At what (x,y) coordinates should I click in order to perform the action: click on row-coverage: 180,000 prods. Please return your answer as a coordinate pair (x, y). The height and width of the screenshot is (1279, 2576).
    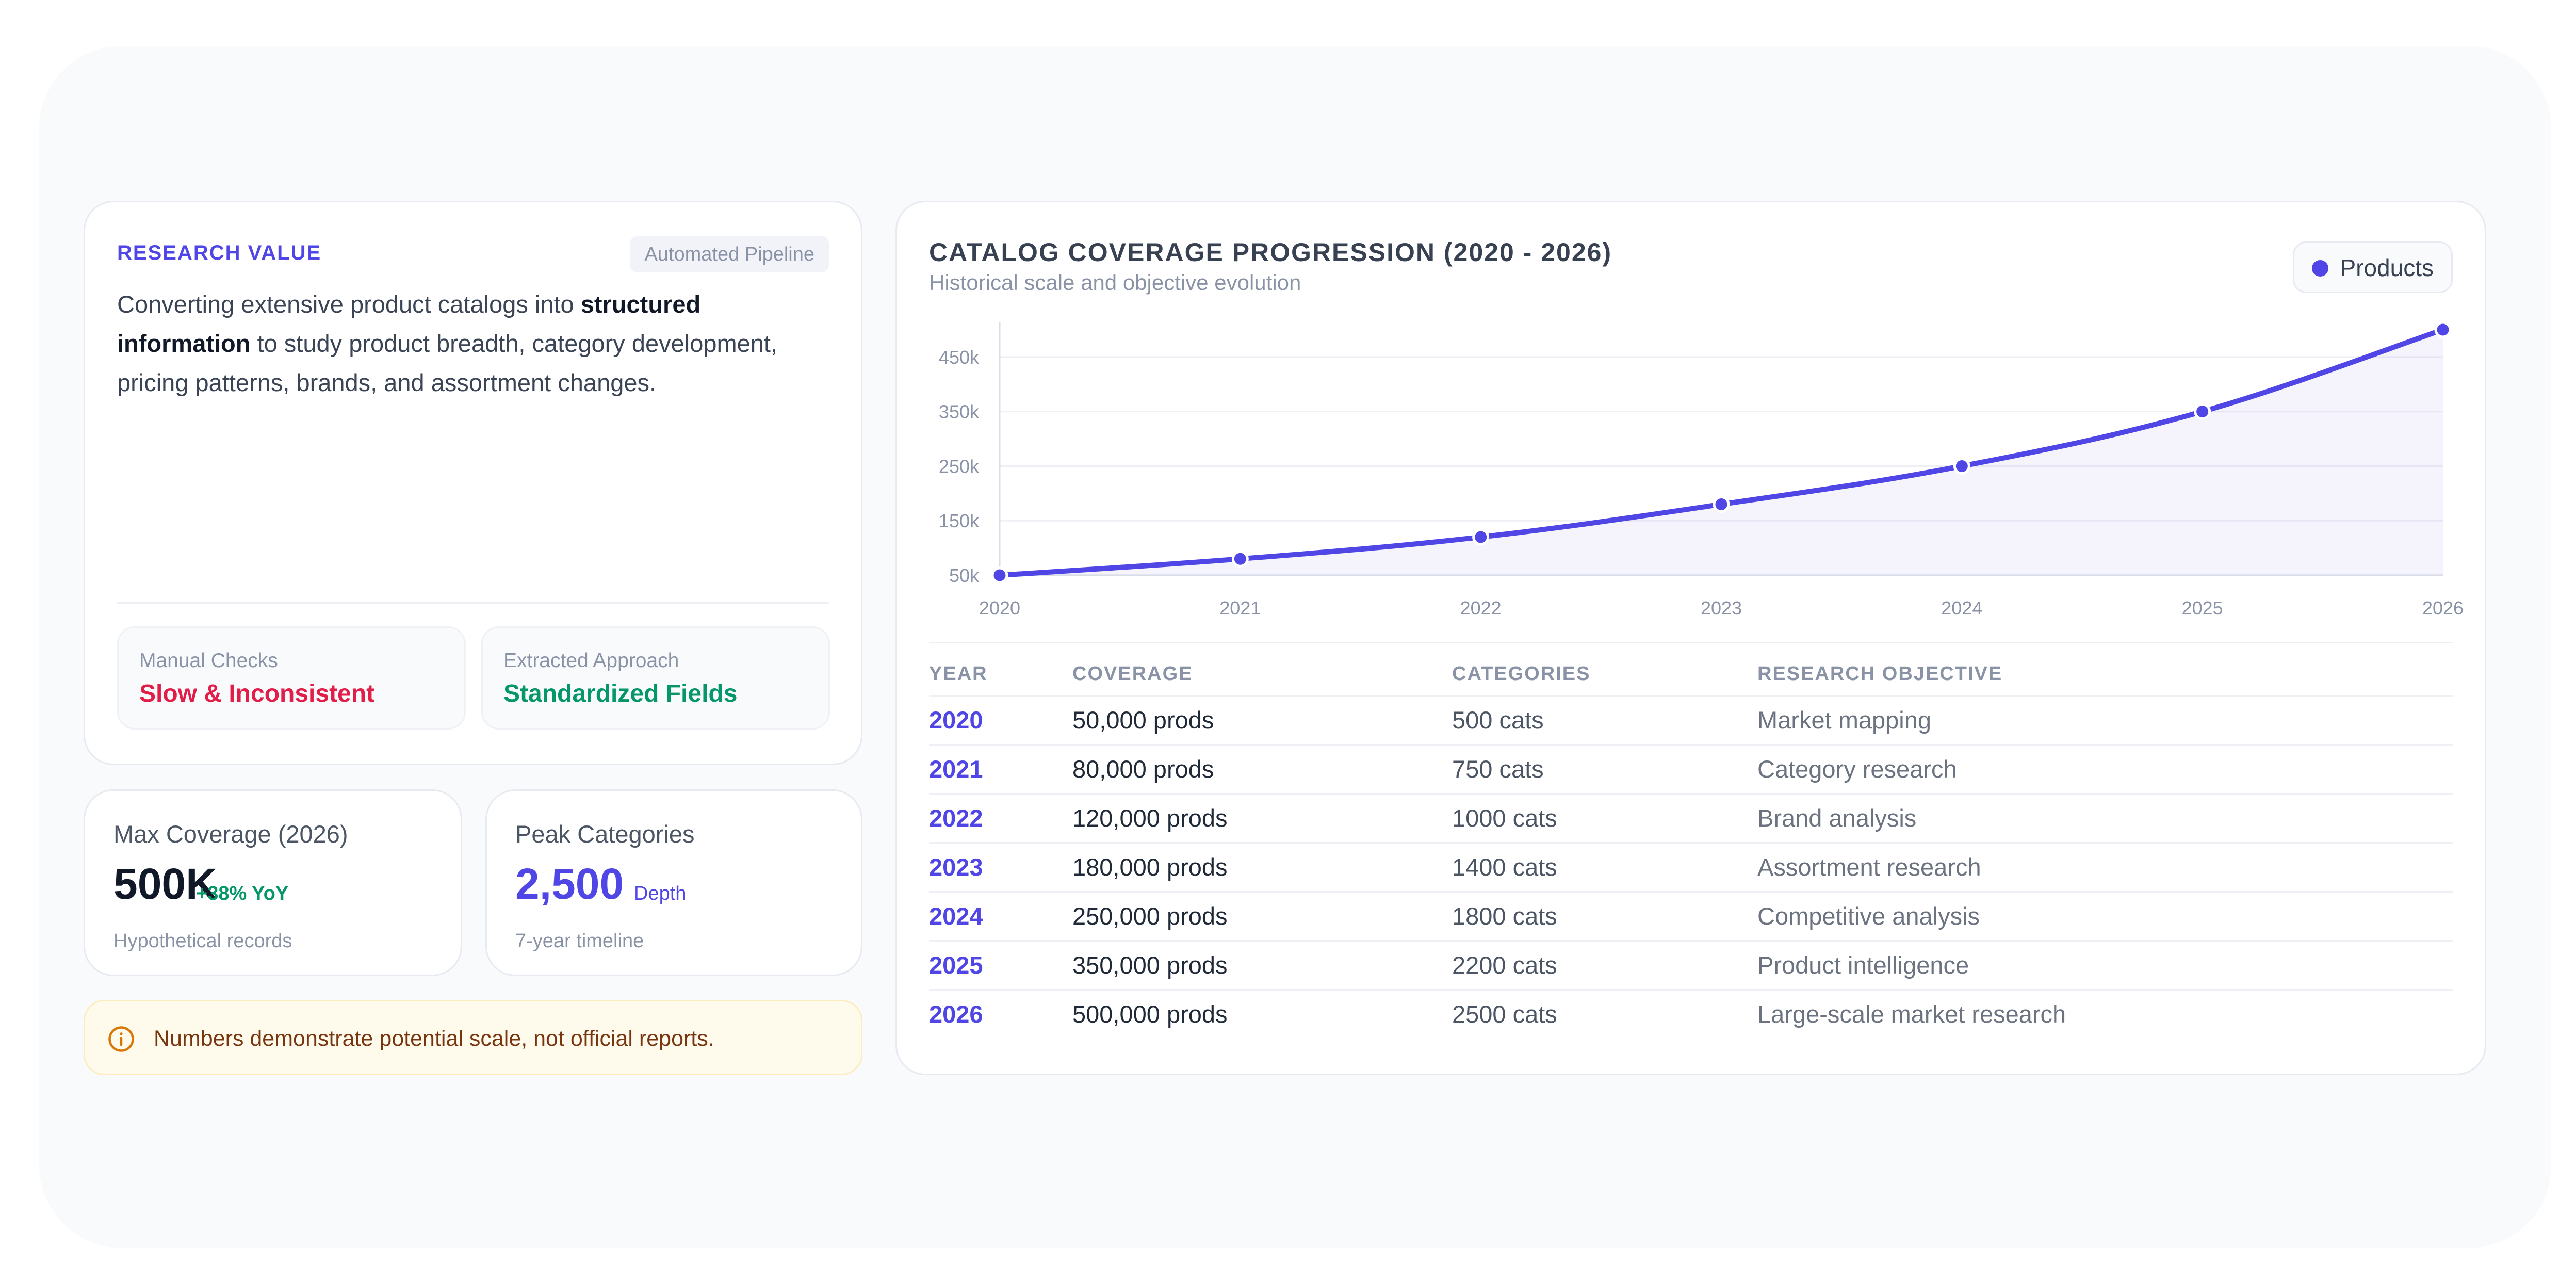
    Looking at the image, I should click on (1150, 867).